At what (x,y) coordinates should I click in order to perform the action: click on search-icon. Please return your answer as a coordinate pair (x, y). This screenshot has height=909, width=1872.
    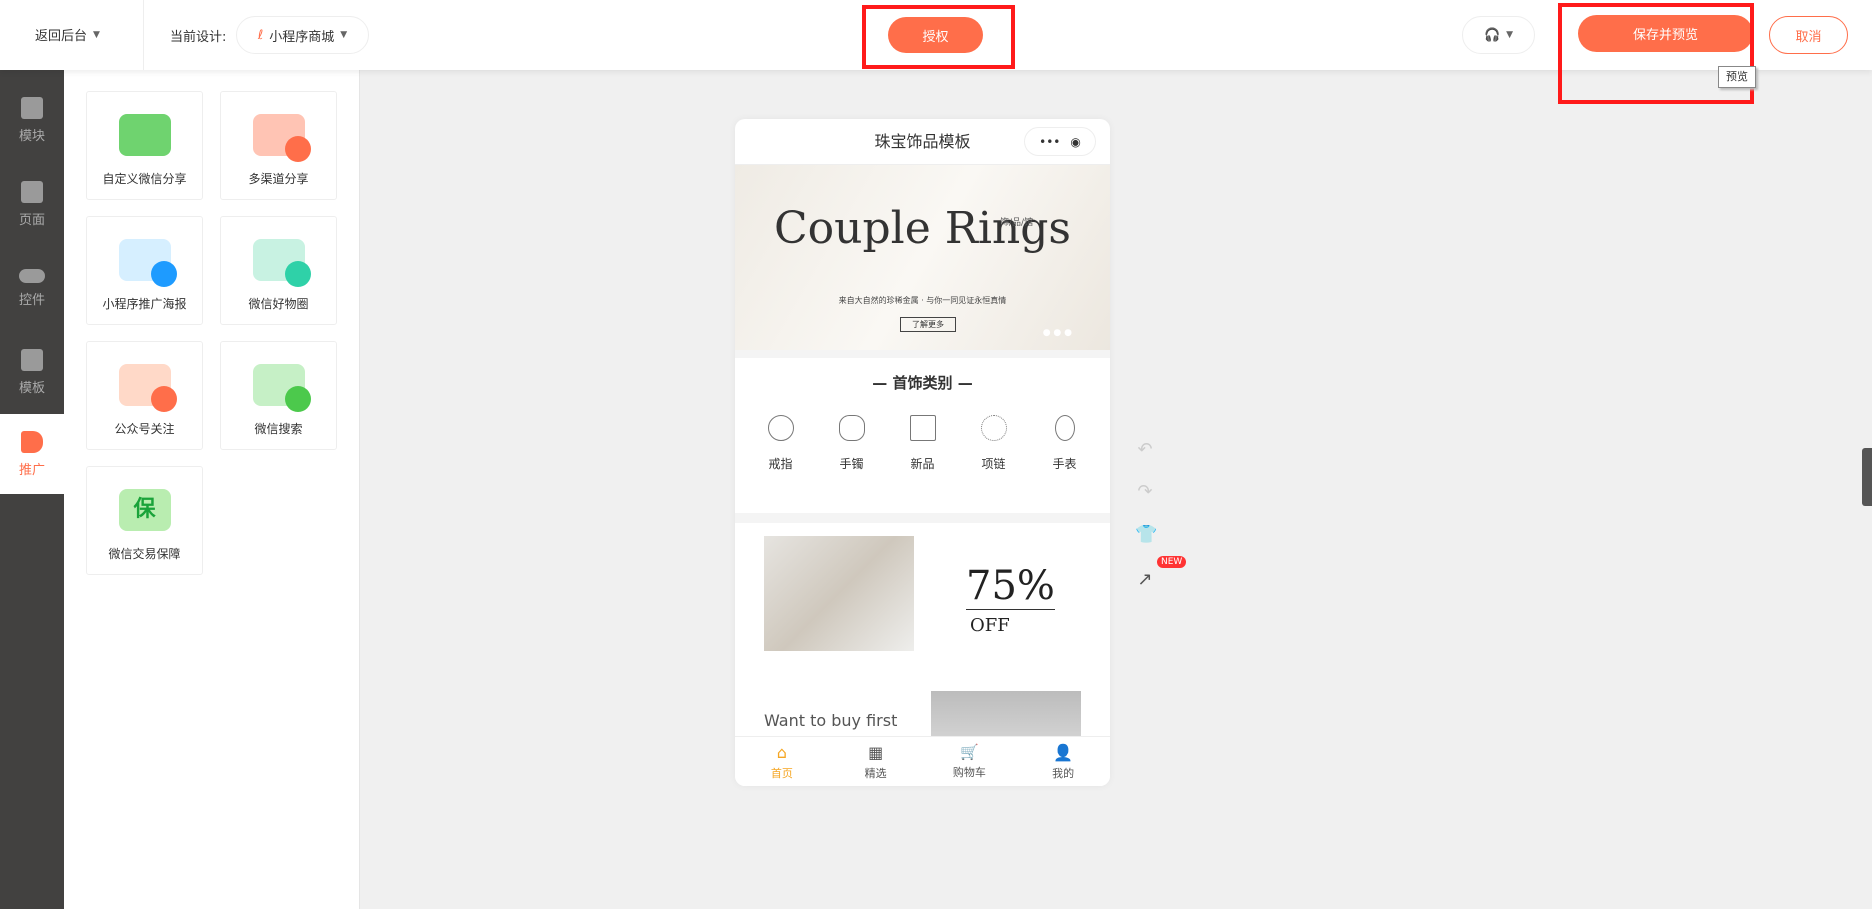
    Looking at the image, I should click on (281, 388).